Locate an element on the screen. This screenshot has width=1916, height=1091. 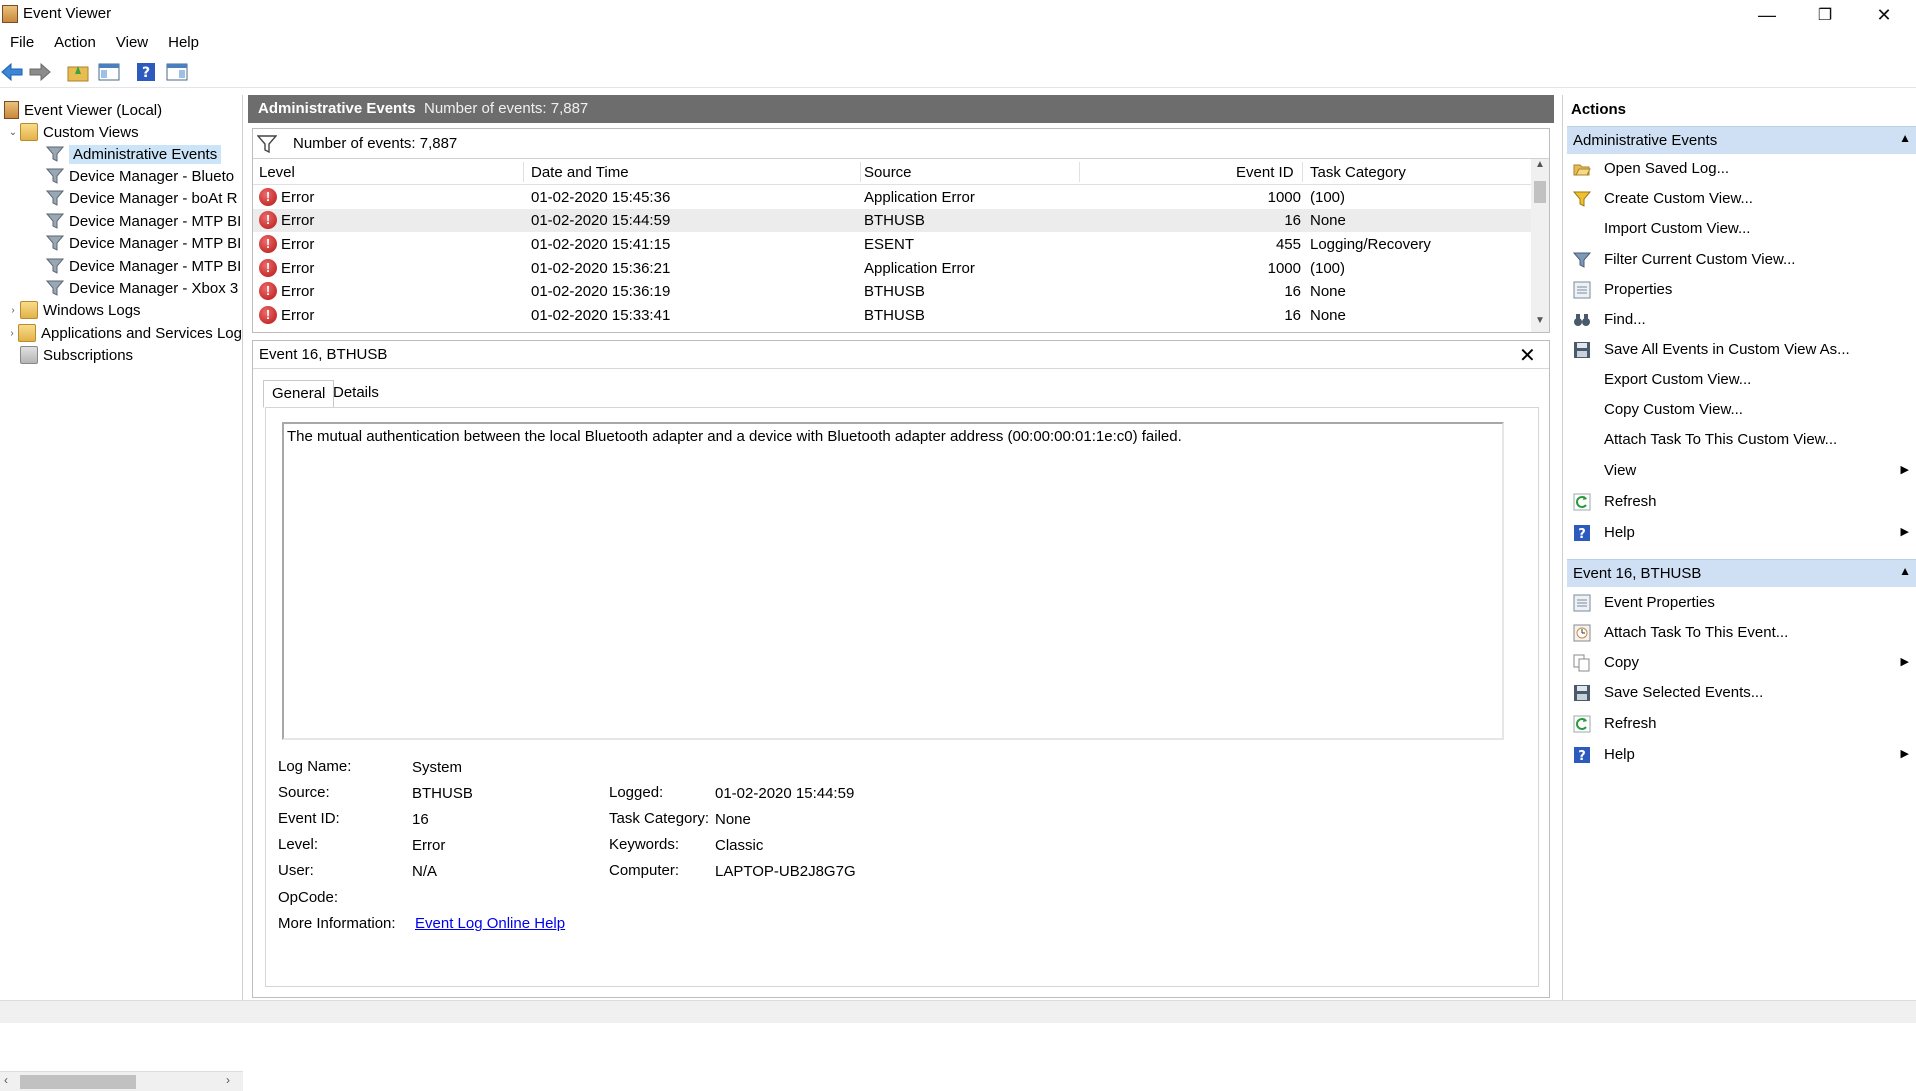
column-date-time: Date and Time is located at coordinates (580, 172).